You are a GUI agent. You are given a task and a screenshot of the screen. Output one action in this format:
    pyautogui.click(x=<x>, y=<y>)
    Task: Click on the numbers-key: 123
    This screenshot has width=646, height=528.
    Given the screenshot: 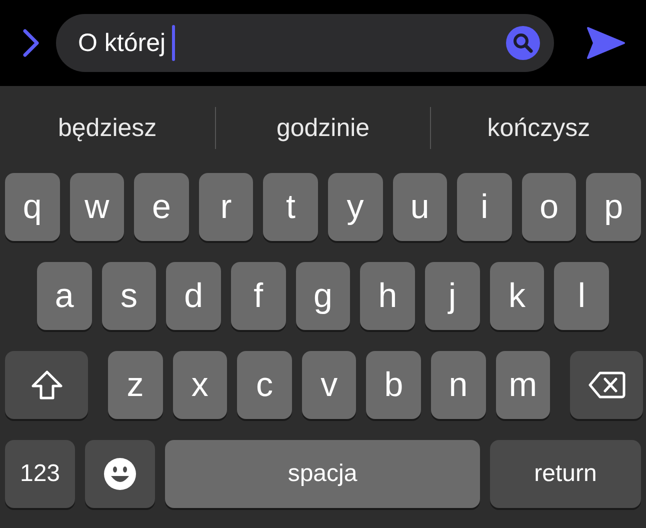 What is the action you would take?
    pyautogui.click(x=40, y=474)
    